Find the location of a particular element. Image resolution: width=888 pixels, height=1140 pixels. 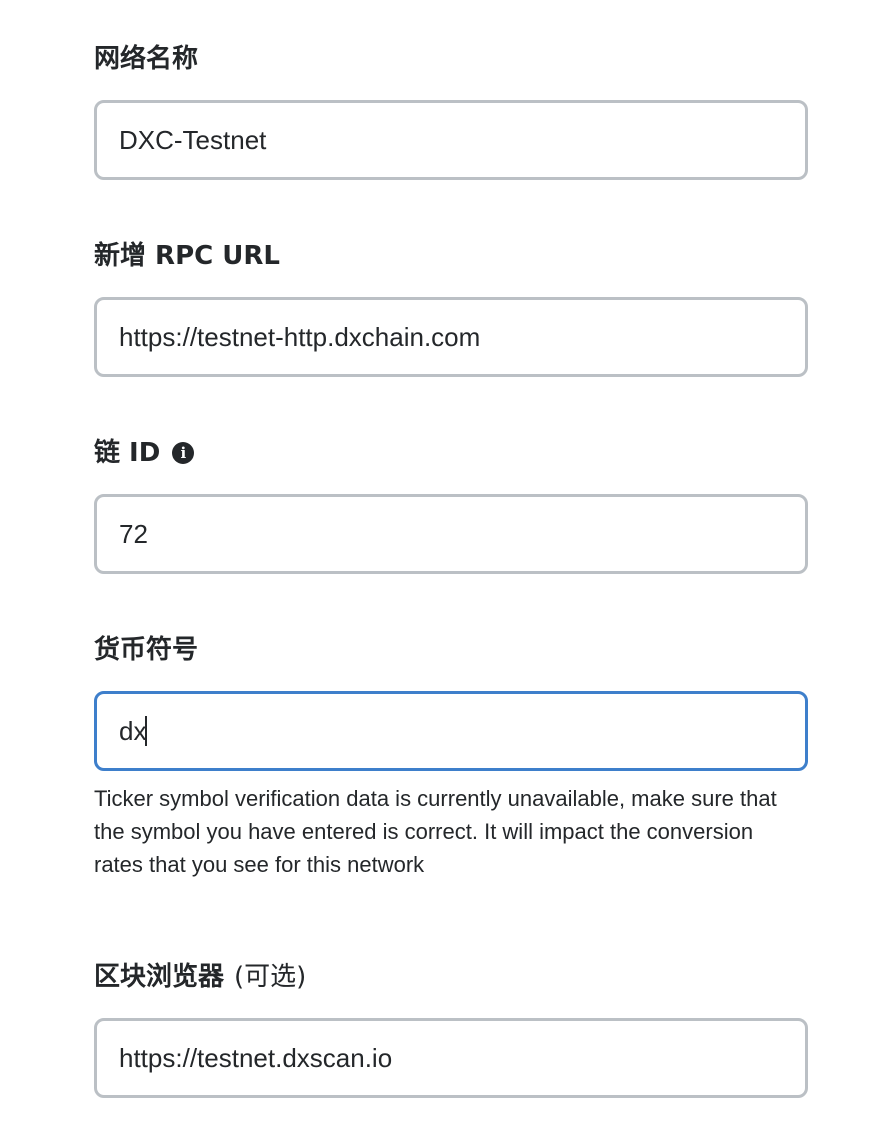

block-explorer-label-text: 区块浏览器 is located at coordinates (159, 977).